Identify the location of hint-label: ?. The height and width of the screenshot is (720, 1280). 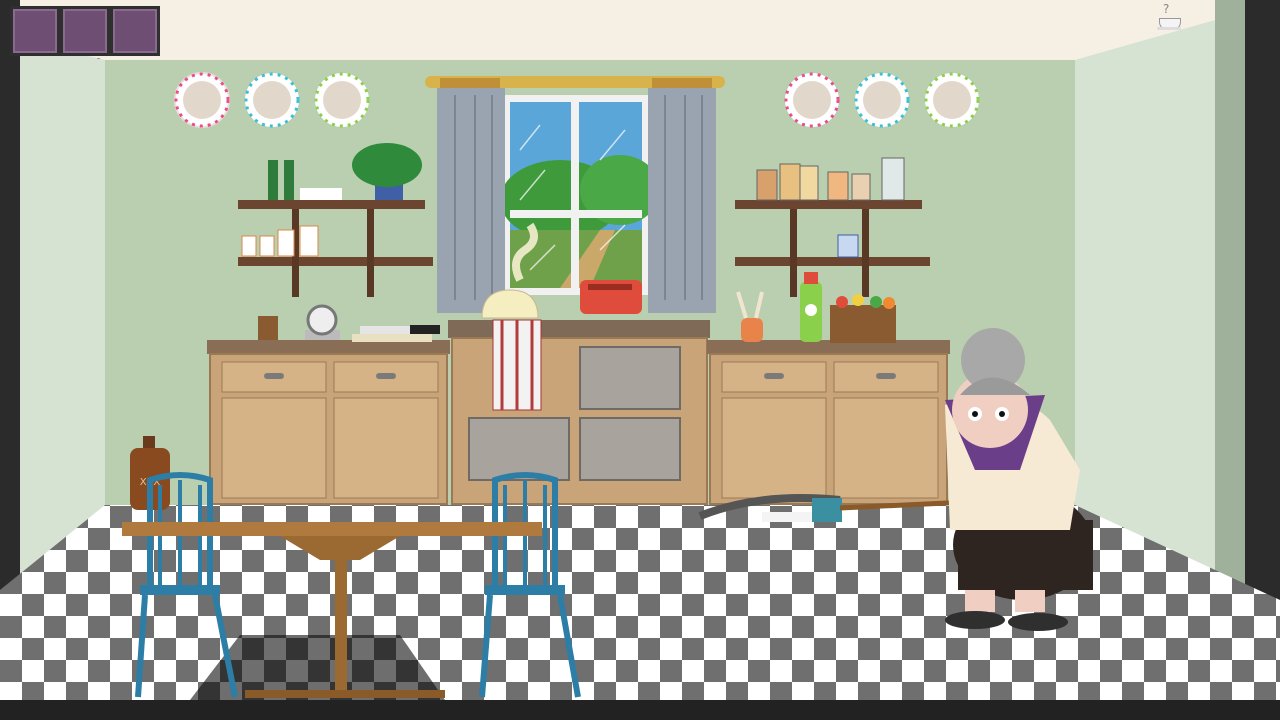
(1166, 9).